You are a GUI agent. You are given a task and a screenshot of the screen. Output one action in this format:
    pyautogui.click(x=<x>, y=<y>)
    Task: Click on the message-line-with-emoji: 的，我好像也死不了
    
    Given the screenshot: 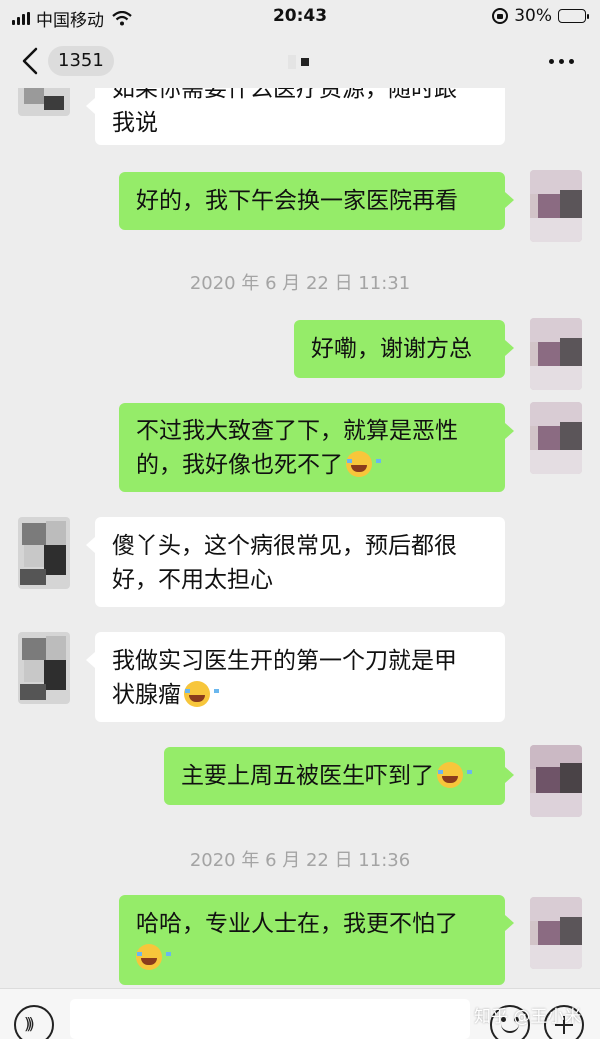 What is the action you would take?
    pyautogui.click(x=312, y=465)
    